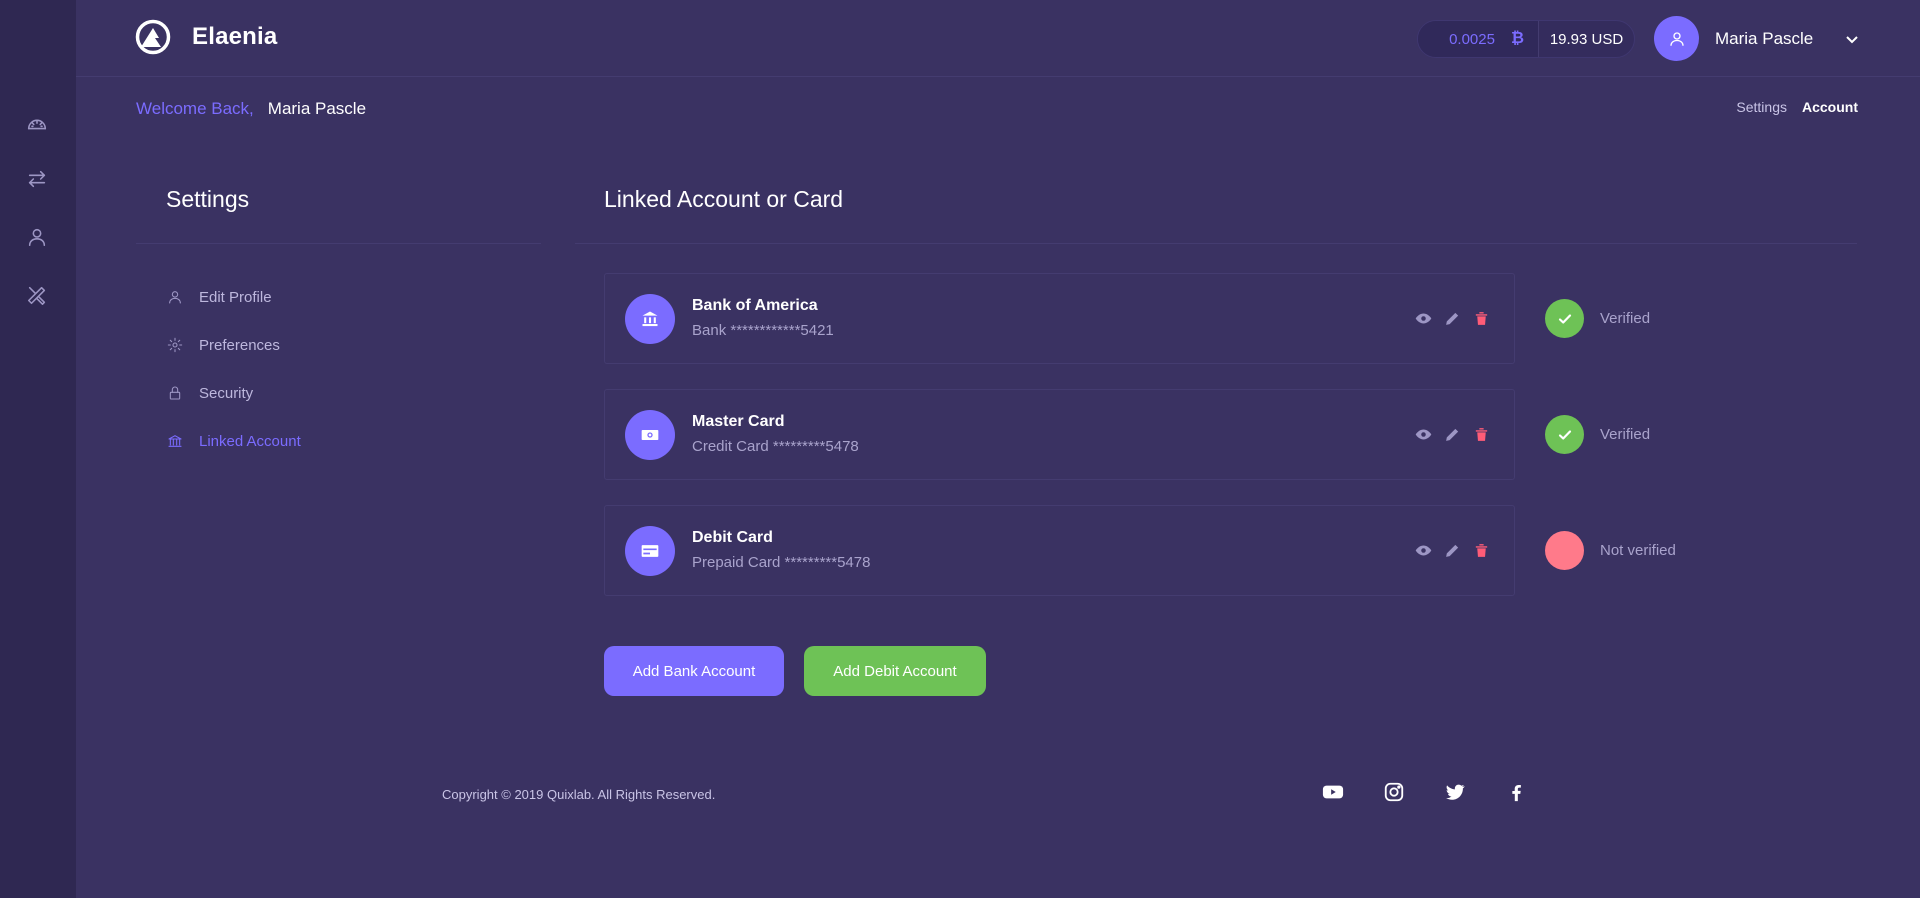 The width and height of the screenshot is (1920, 898). Describe the element at coordinates (755, 305) in the screenshot. I see `account-name: Bank of America` at that location.